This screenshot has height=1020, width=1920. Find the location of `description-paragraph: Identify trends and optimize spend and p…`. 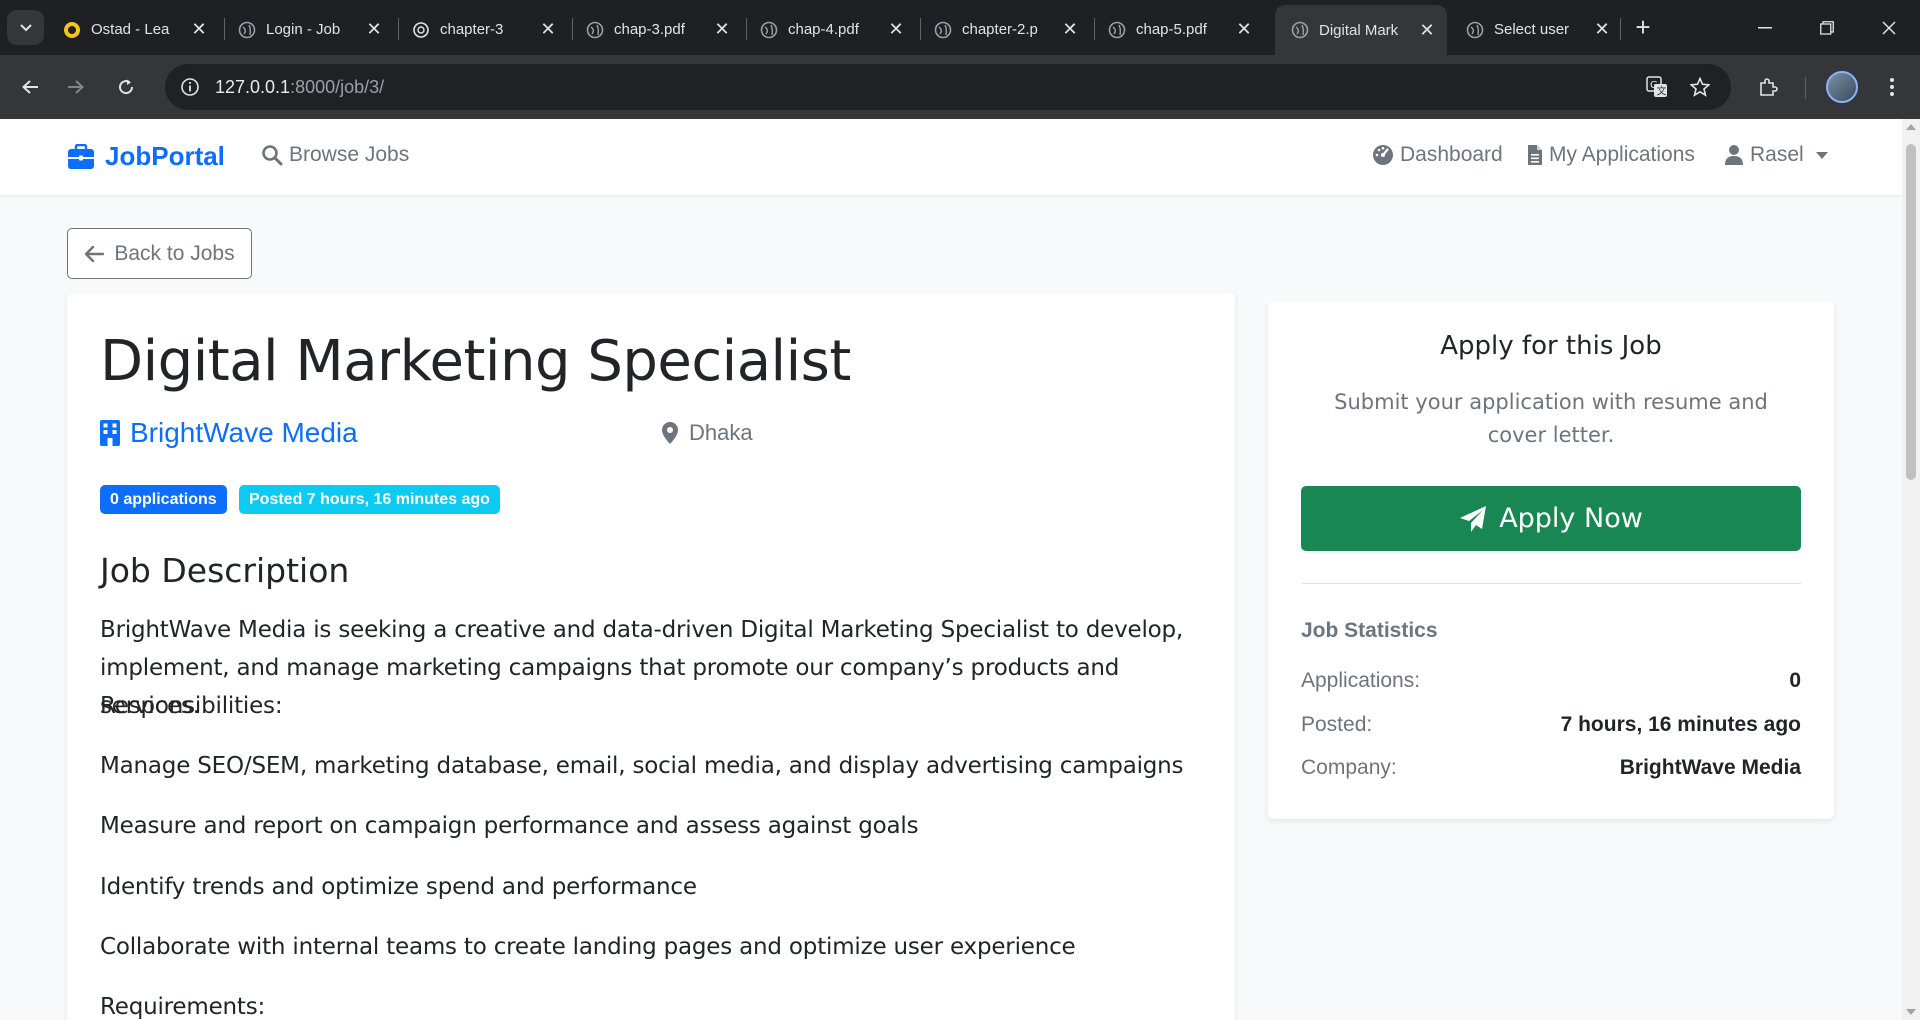

description-paragraph: Identify trends and optimize spend and p… is located at coordinates (398, 887).